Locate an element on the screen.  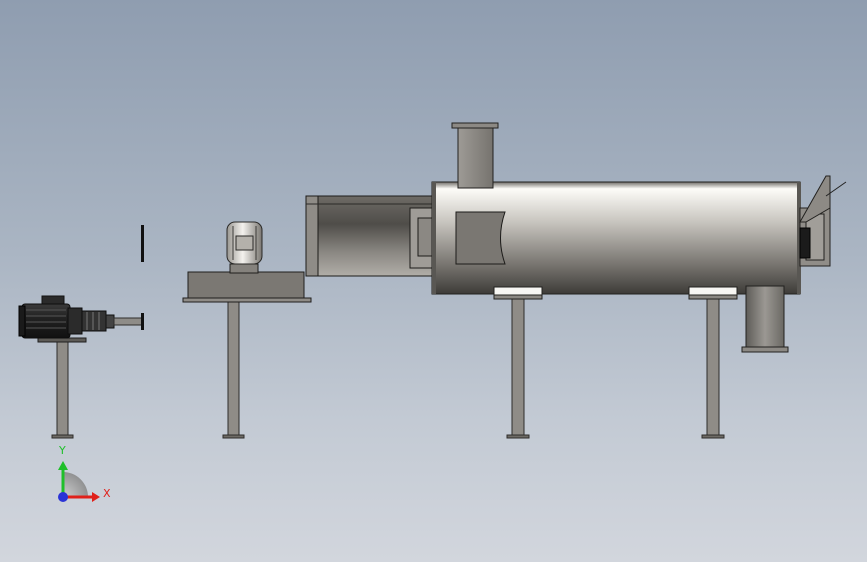
screen-drum is located at coordinates (616, 238).